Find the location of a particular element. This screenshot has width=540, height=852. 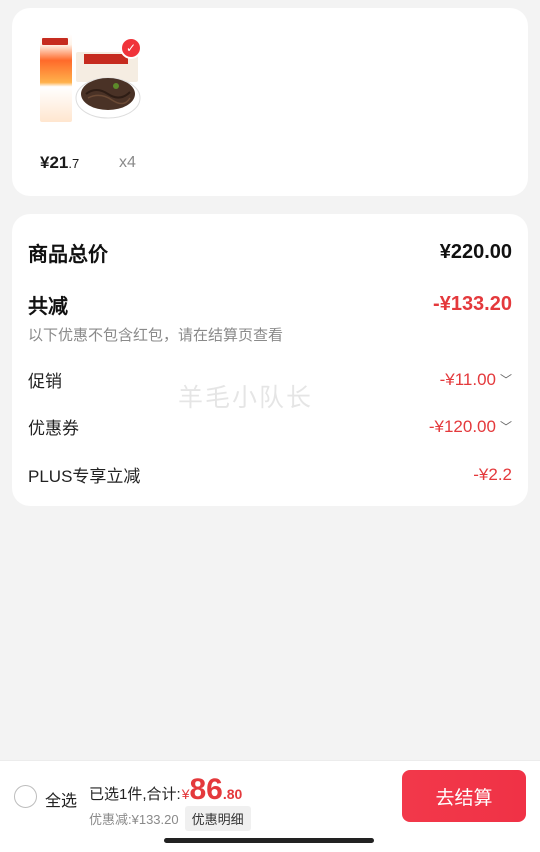

discount-summary: 优惠减:¥133.20 优惠明细 is located at coordinates (170, 818).